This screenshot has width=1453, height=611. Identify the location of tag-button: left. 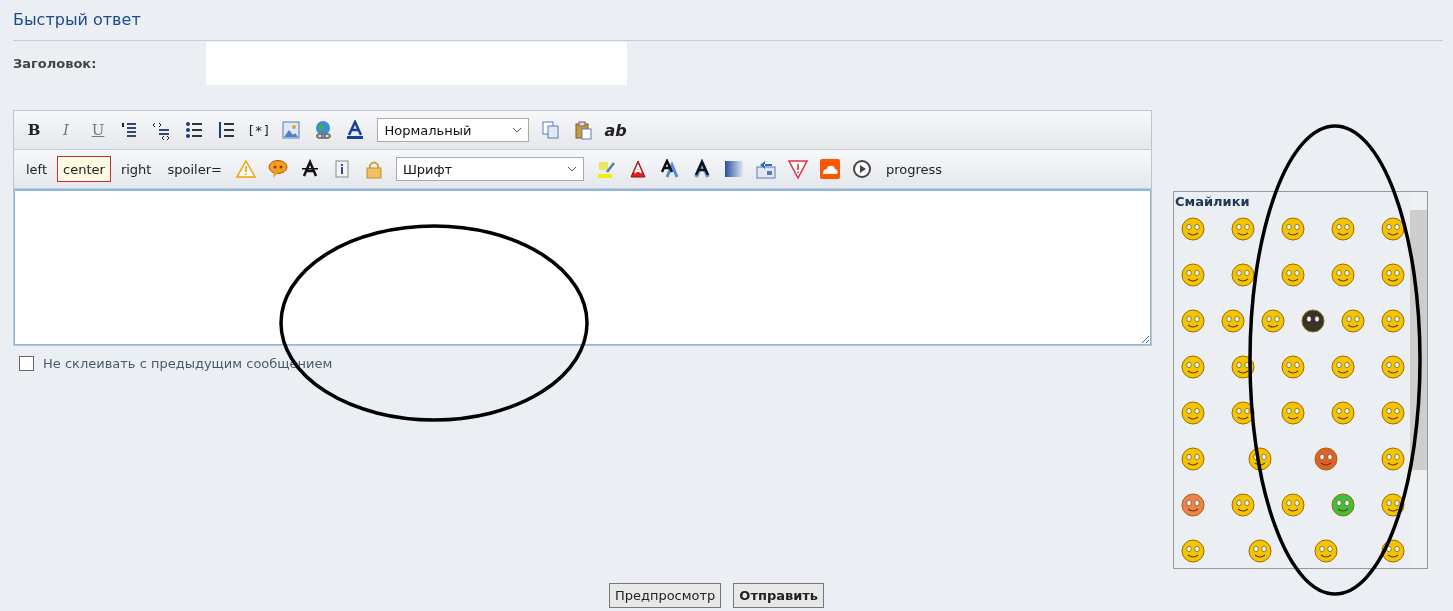
(37, 169).